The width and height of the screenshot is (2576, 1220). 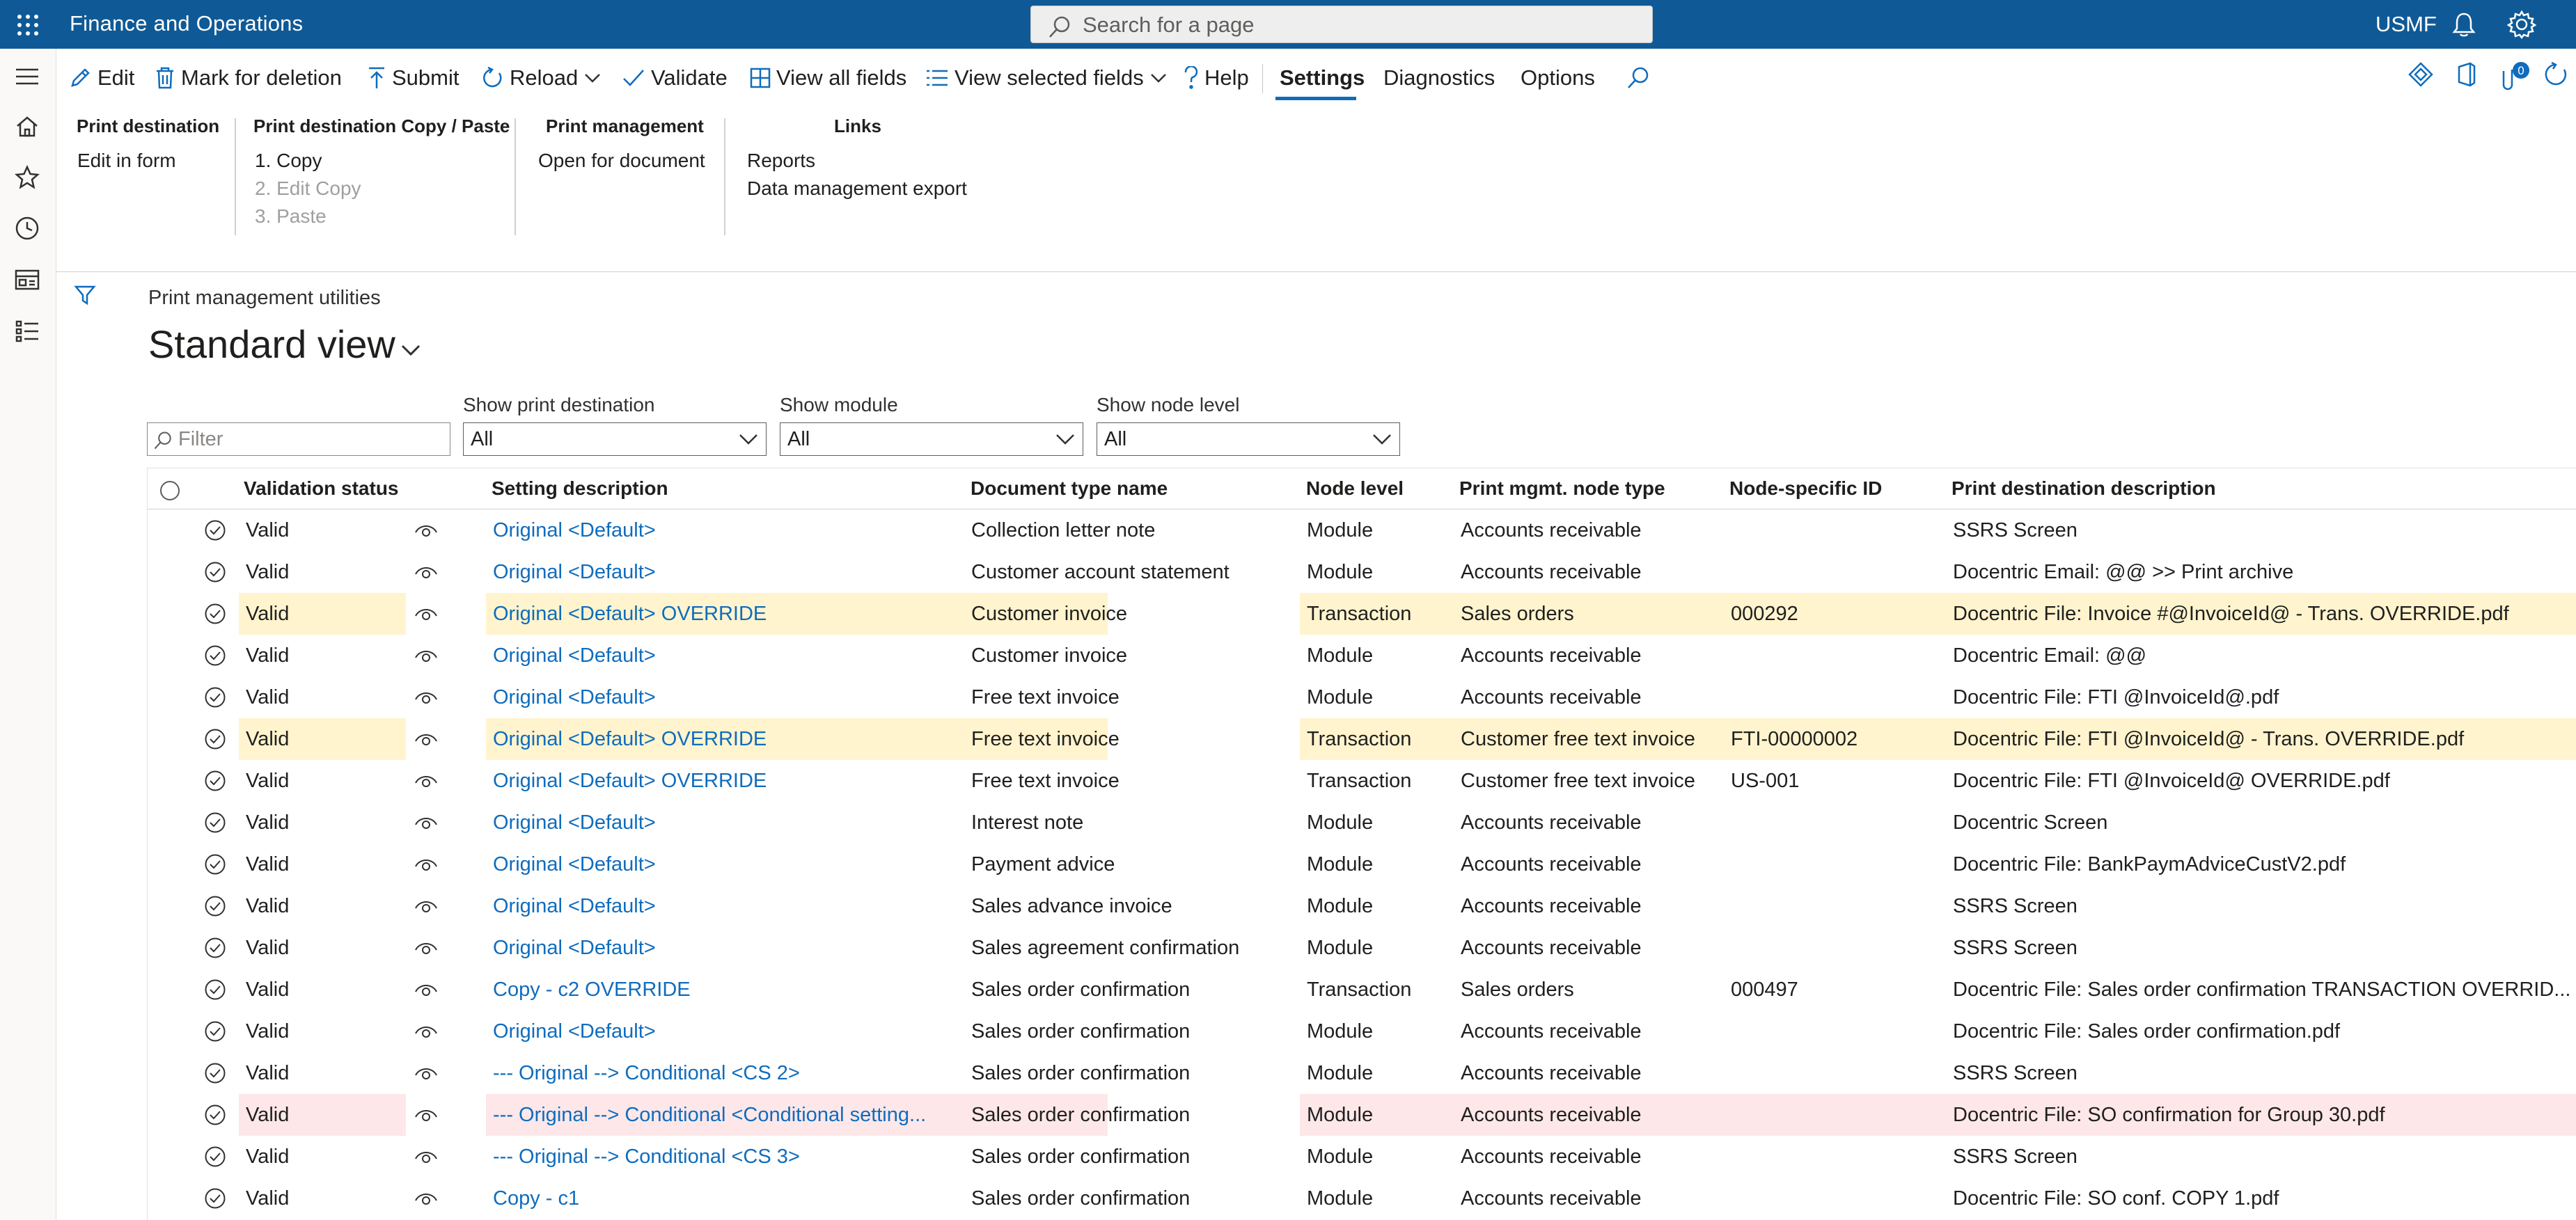 I want to click on notification-bell-icon, so click(x=2464, y=24).